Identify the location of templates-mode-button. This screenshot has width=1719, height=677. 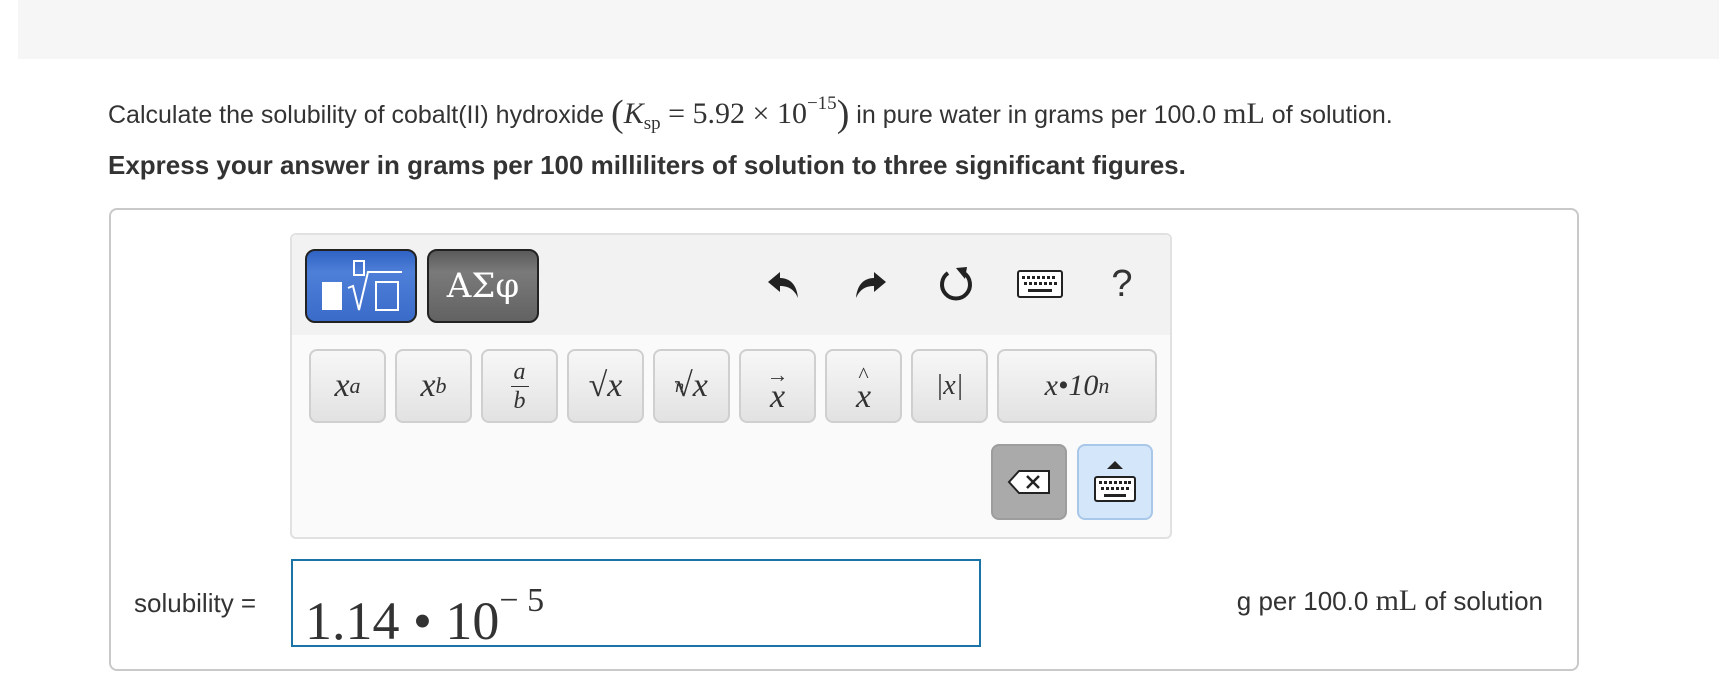
(361, 286).